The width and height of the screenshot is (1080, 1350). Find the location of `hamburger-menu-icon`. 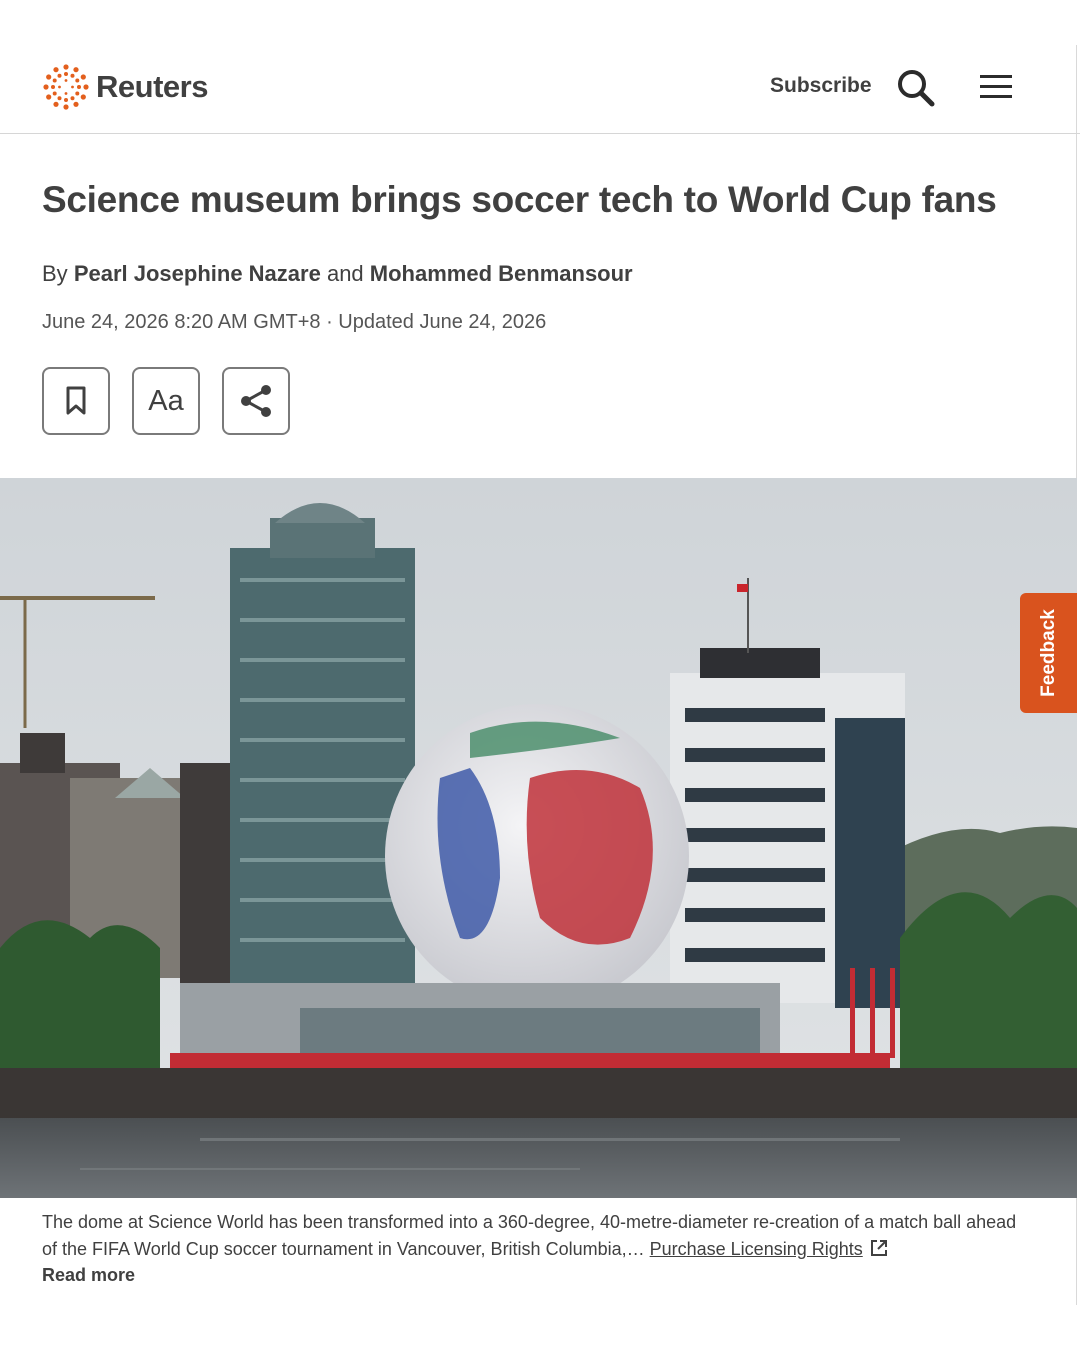

hamburger-menu-icon is located at coordinates (996, 87).